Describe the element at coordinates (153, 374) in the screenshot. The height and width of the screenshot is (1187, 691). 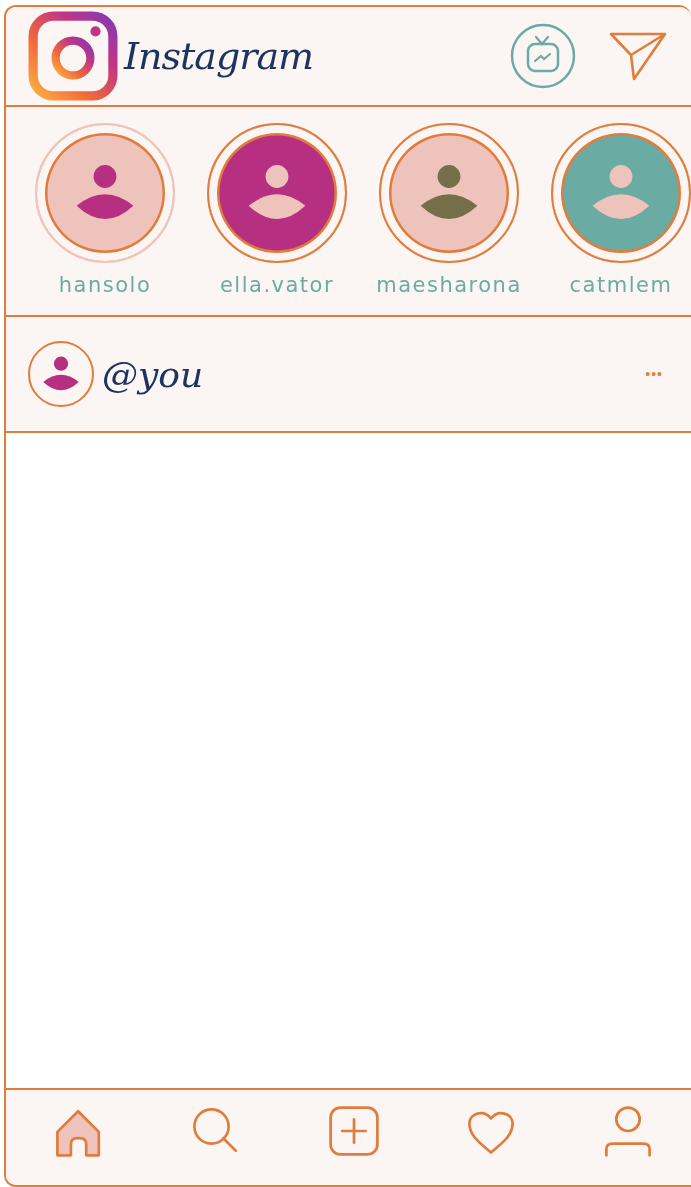
I see `post-username: @you` at that location.